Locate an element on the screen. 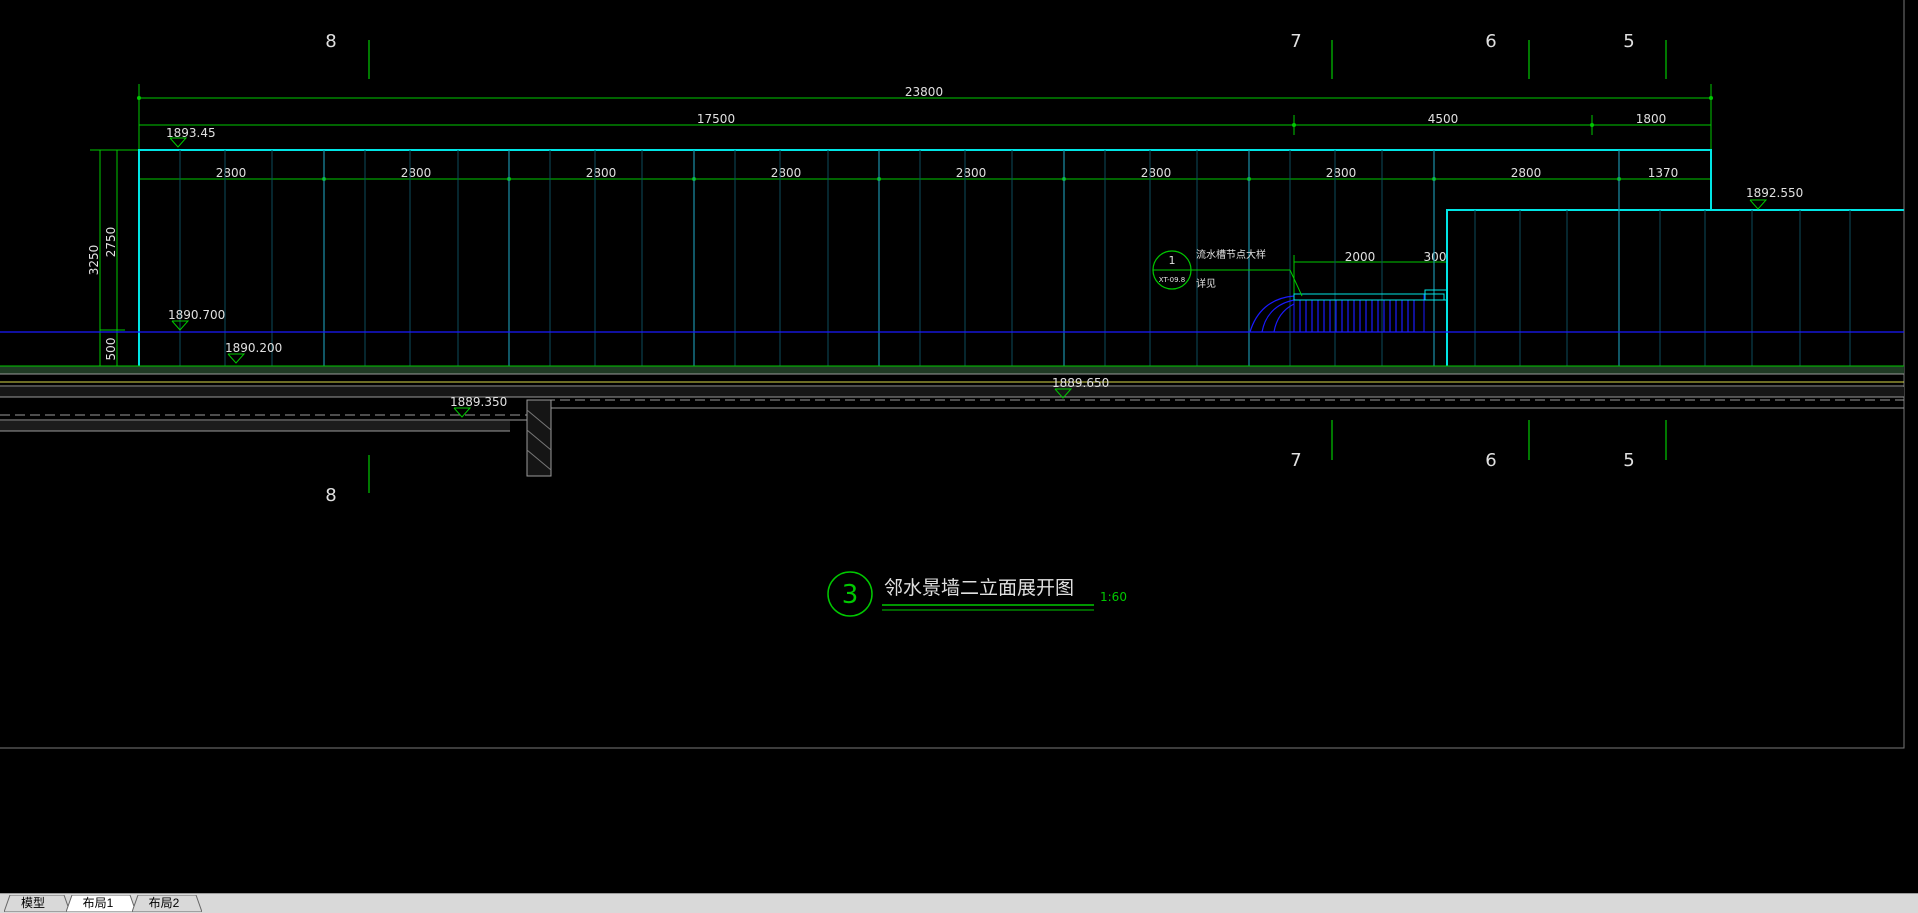 This screenshot has height=913, width=1918. elevation-label-3: 1890.200 is located at coordinates (253, 348).